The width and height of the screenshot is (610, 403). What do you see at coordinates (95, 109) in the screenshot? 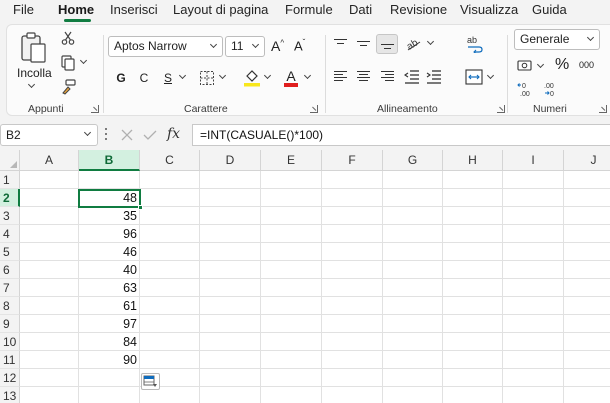
I see `clipboard-dialog-launcher` at bounding box center [95, 109].